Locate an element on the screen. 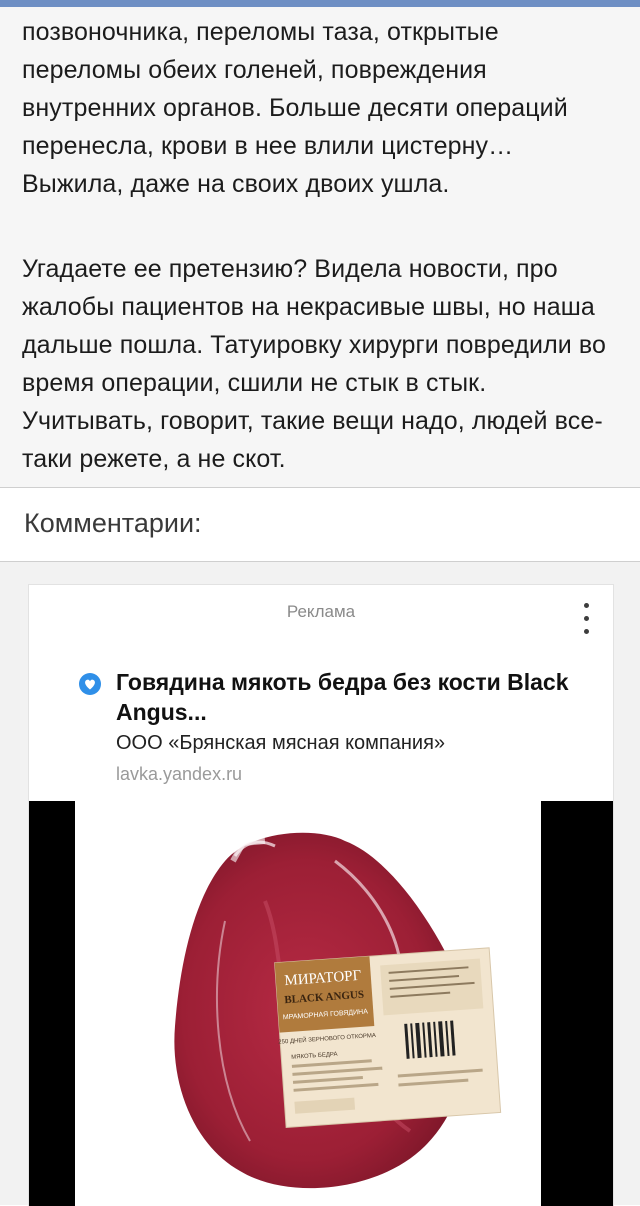 The width and height of the screenshot is (640, 1206). comments-title: Комментарии: is located at coordinates (113, 523).